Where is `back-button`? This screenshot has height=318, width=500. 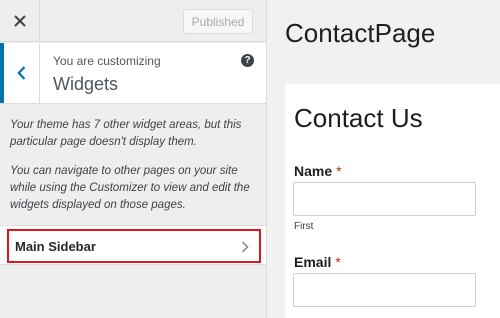
back-button is located at coordinates (20, 73).